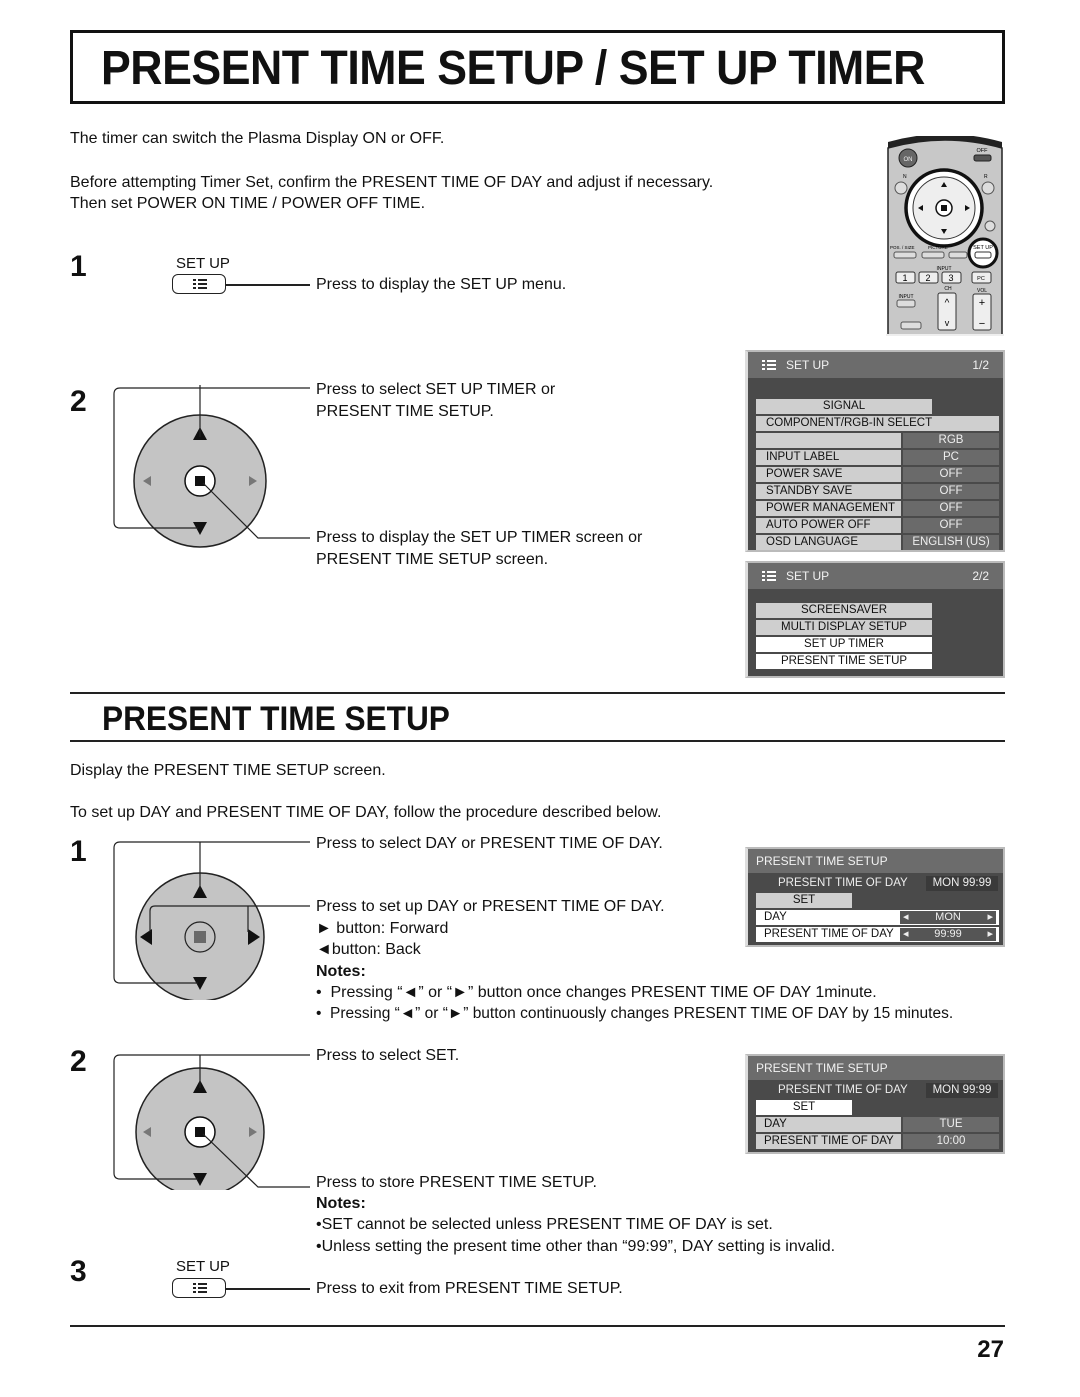  Describe the element at coordinates (828, 457) in the screenshot. I see `osd-item-label: INPUT LABEL` at that location.